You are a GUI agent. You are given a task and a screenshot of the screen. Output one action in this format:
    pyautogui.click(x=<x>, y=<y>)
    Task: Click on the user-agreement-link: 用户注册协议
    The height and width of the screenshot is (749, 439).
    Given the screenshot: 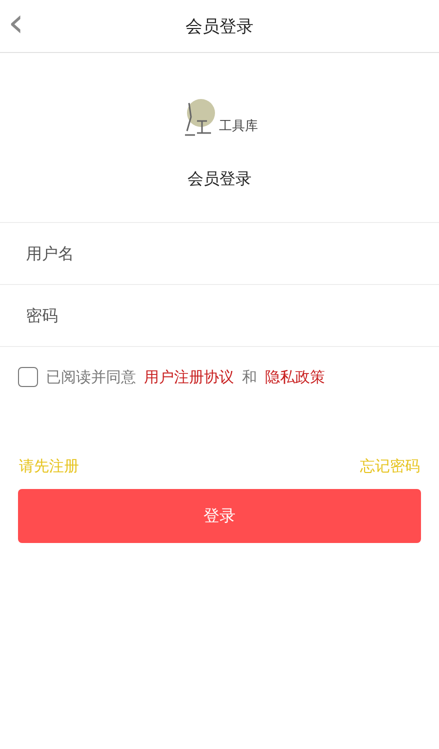 What is the action you would take?
    pyautogui.click(x=189, y=377)
    